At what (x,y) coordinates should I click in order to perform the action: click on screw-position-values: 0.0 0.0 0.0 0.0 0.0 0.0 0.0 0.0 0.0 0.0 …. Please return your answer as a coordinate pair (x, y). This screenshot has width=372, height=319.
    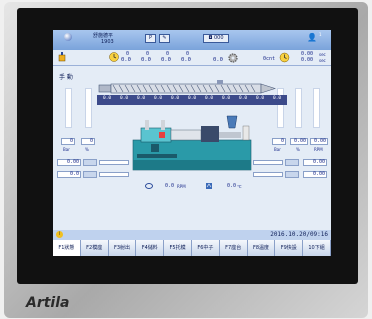
    Looking at the image, I should click on (192, 100).